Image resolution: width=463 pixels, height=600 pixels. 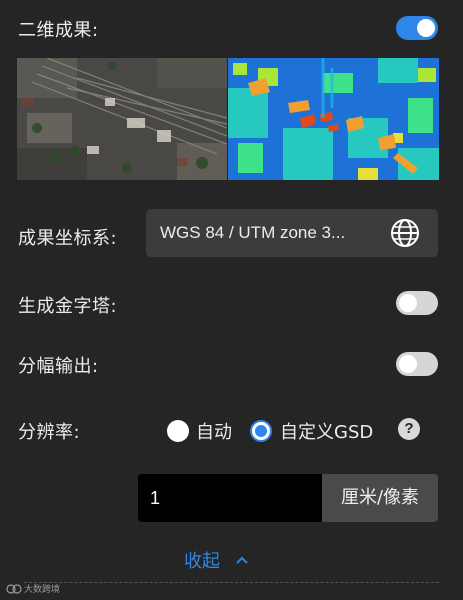 I want to click on aerial-photo-image, so click(x=122, y=119).